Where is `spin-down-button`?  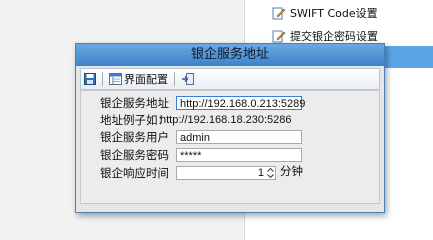 spin-down-button is located at coordinates (270, 176).